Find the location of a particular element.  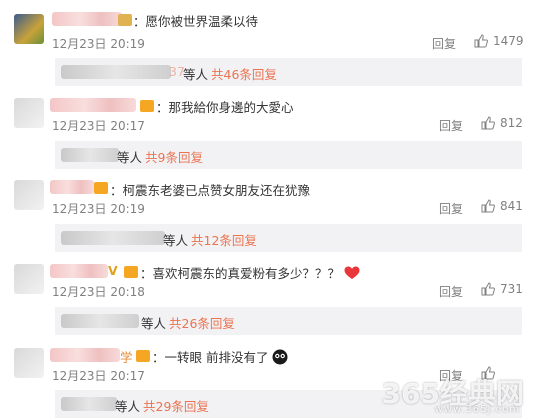

comment-time: 12月23日 20:18 is located at coordinates (98, 292).